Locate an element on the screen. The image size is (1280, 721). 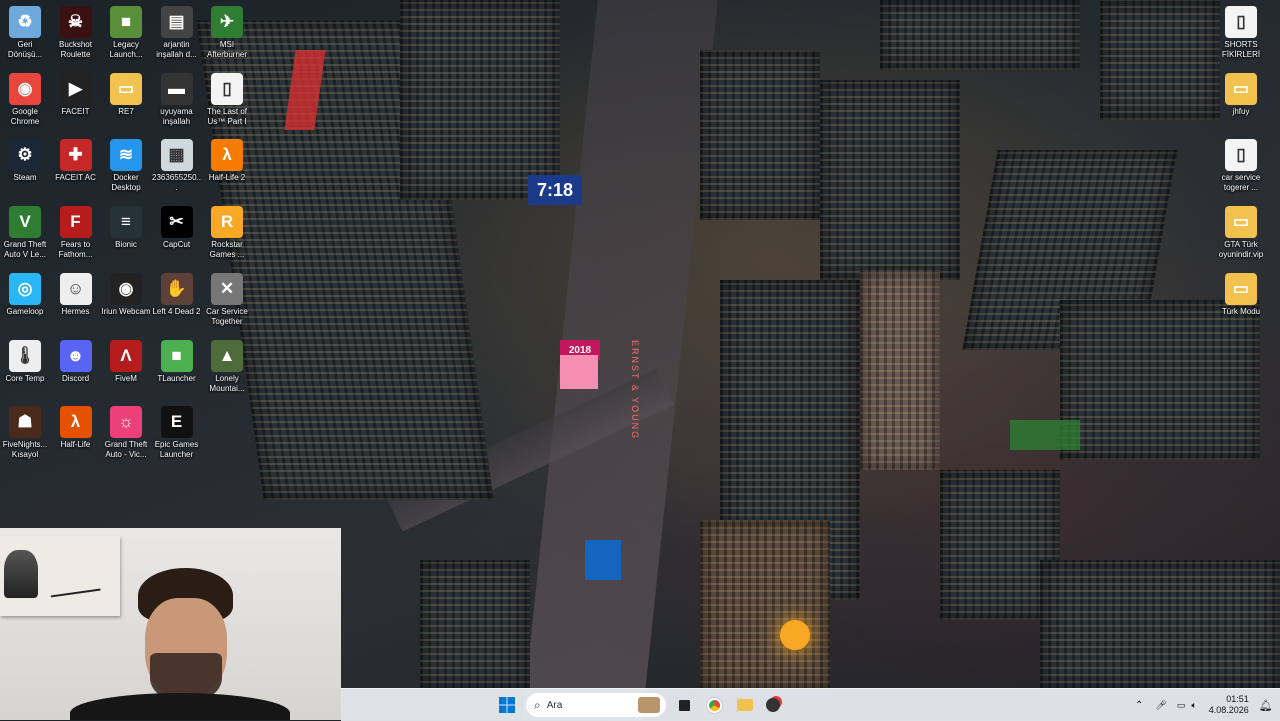
document-icon: ▯ is located at coordinates (227, 88).